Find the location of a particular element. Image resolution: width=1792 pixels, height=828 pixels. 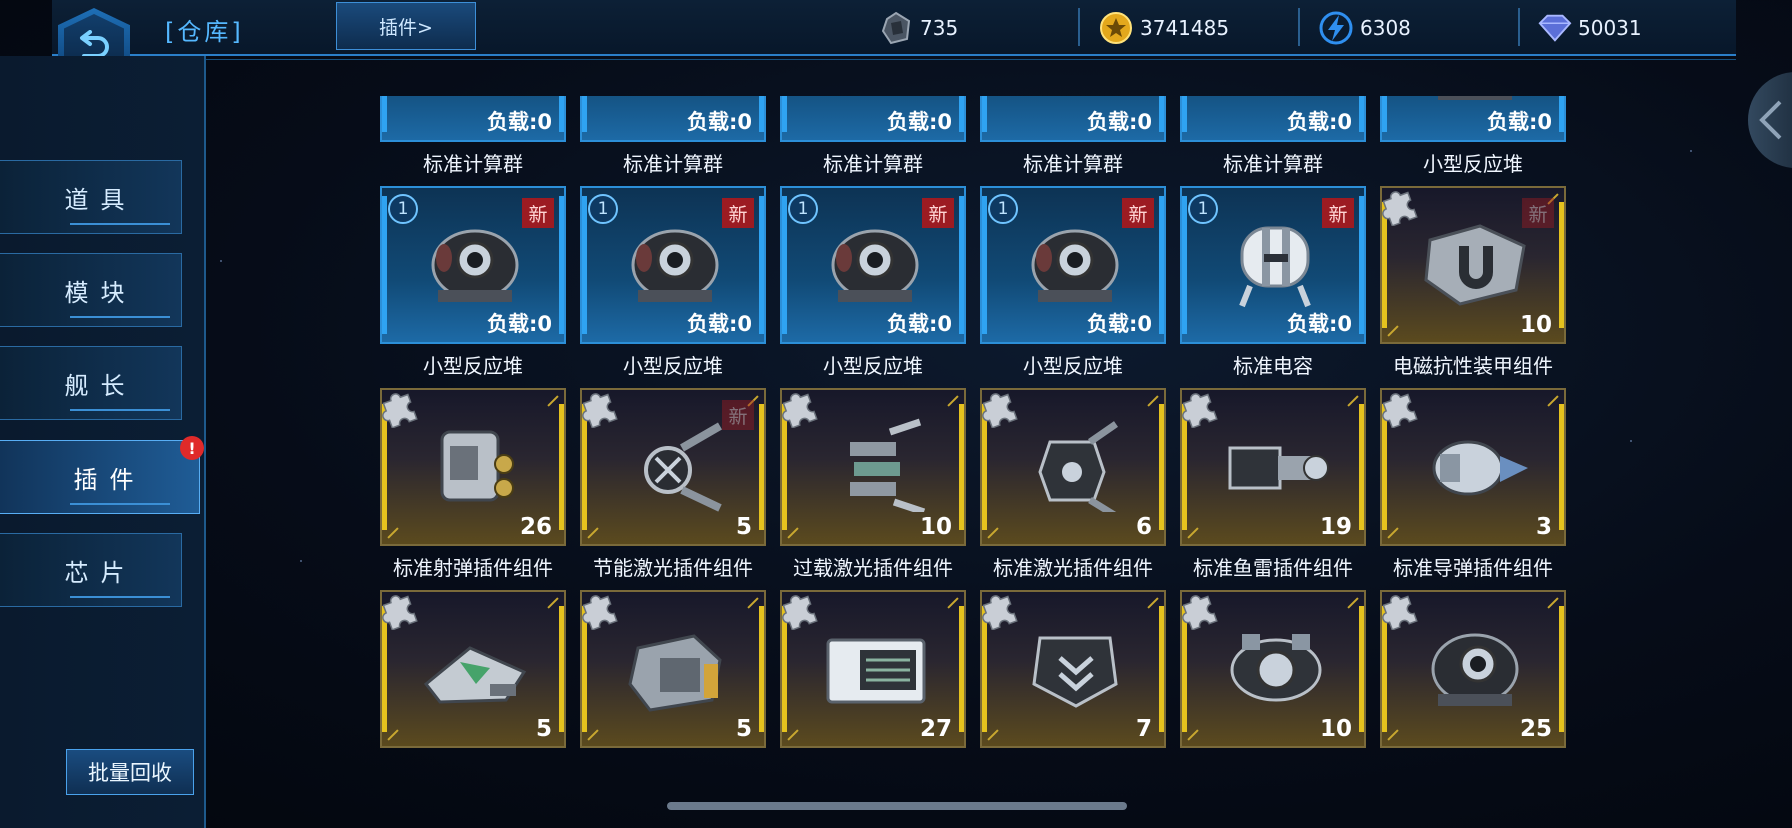

resource-value: 735 is located at coordinates (939, 28).